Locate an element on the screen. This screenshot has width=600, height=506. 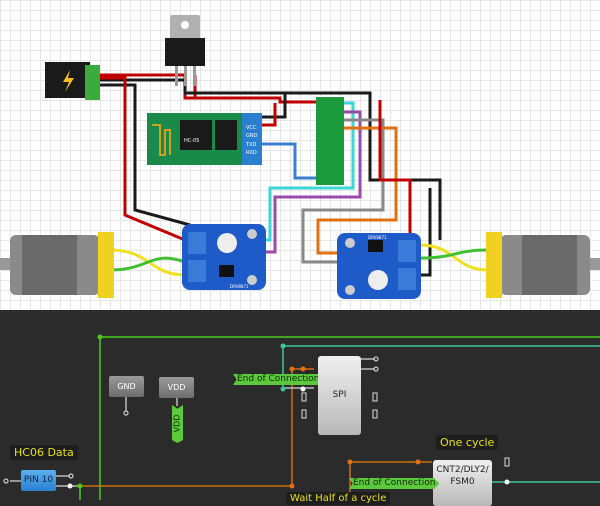
one-cycle-label: One cycle is located at coordinates (467, 442).